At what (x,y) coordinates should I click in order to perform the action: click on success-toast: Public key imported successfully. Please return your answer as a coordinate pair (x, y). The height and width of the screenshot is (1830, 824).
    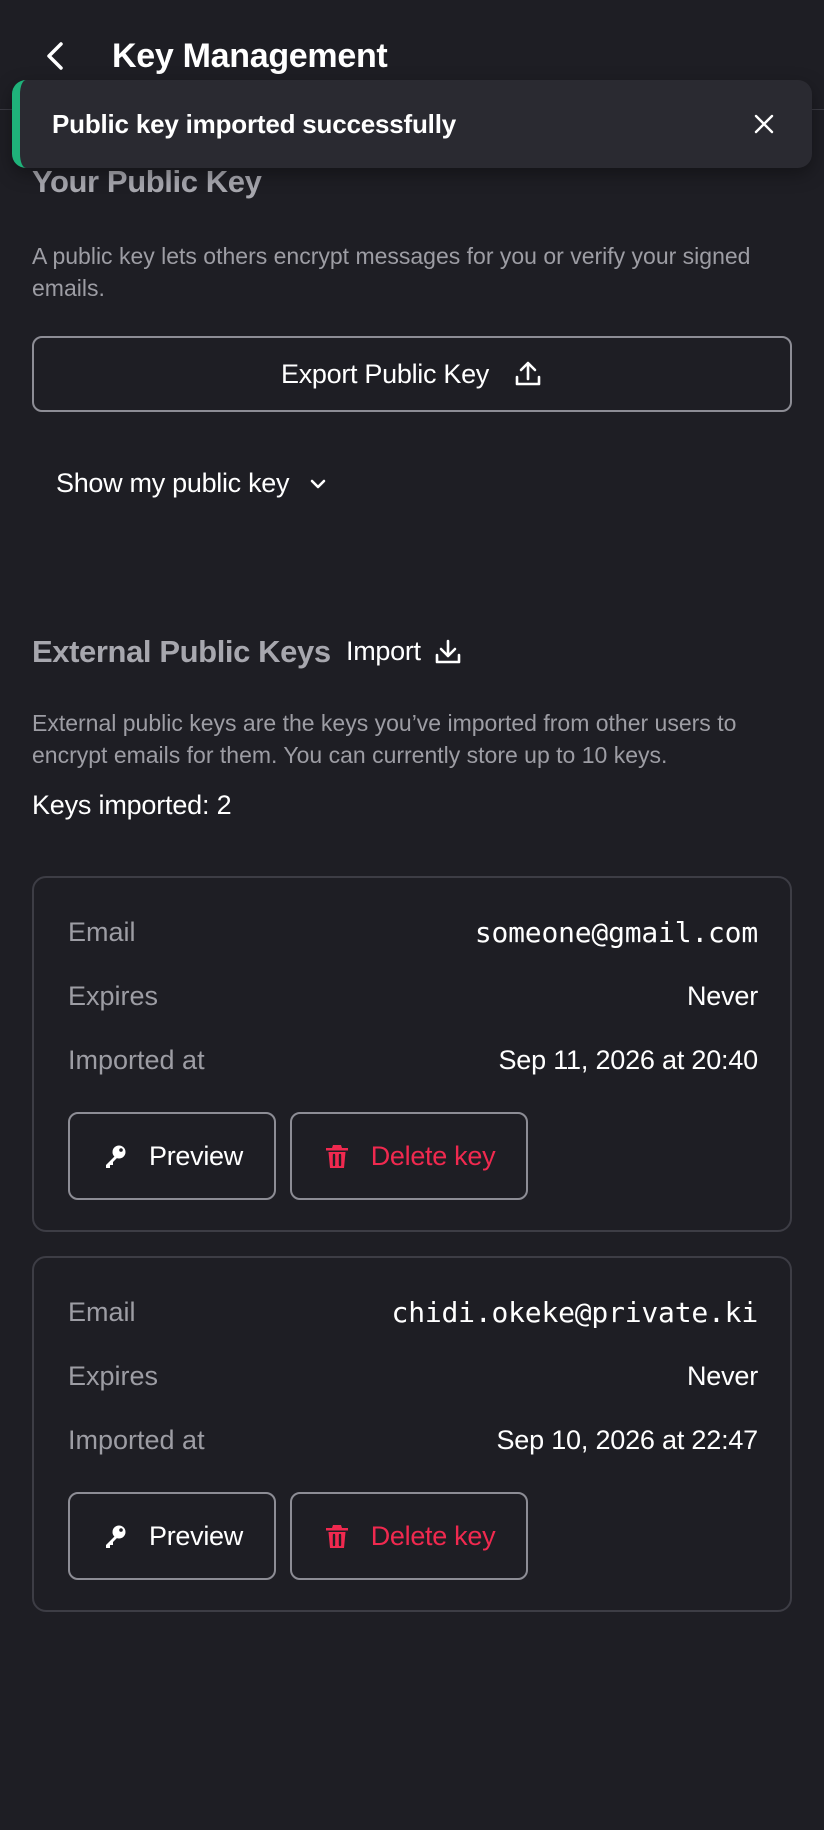
    Looking at the image, I should click on (412, 124).